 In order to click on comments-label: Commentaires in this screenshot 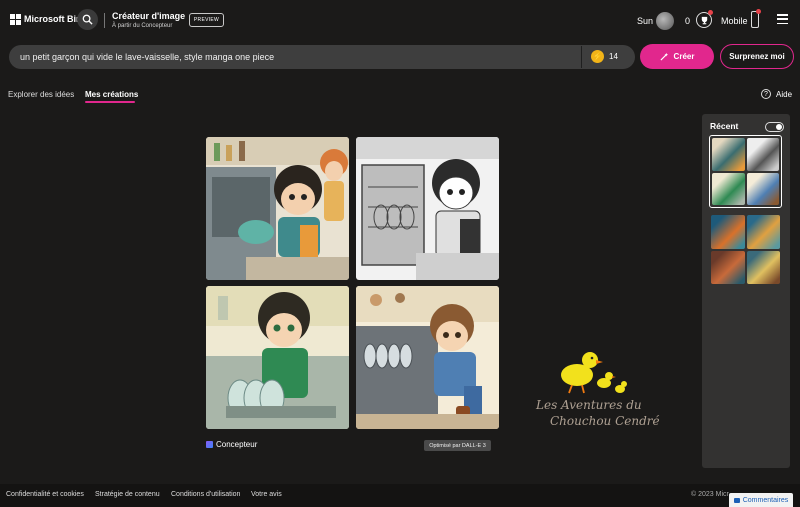, I will do `click(765, 500)`.